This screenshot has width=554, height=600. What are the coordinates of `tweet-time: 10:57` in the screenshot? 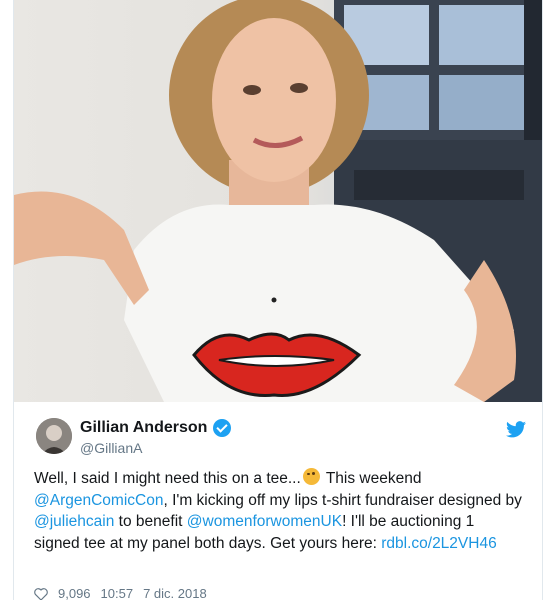 It's located at (117, 593).